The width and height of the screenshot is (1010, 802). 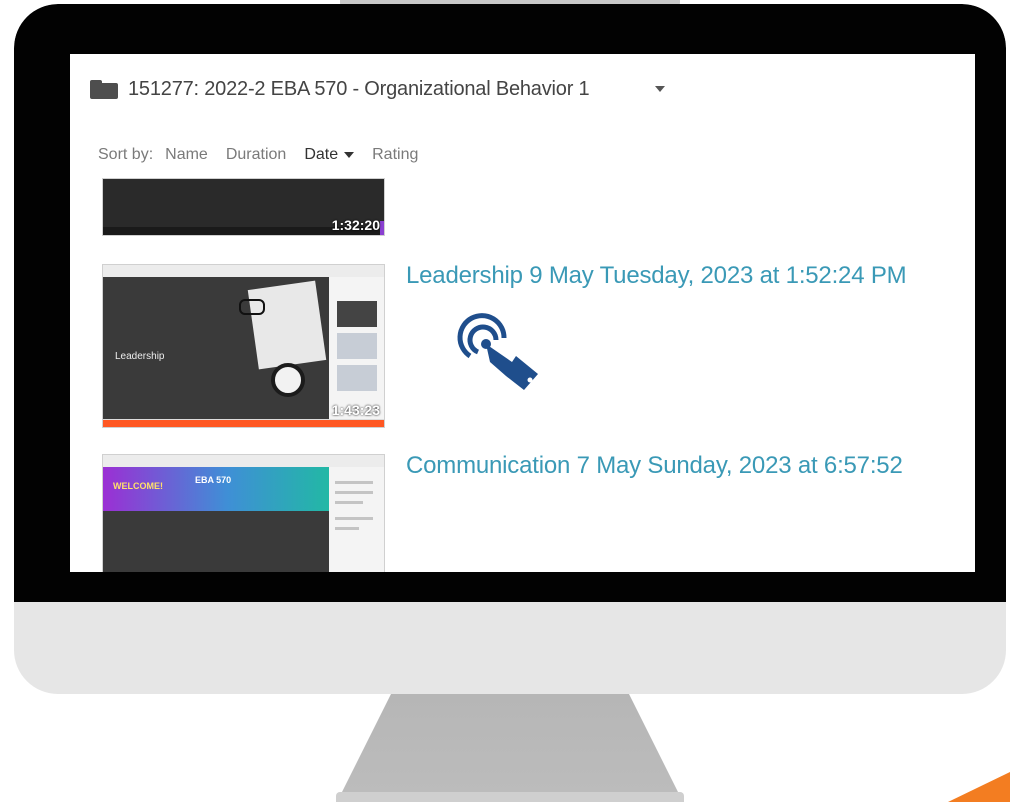 I want to click on monitor-stand-base, so click(x=510, y=797).